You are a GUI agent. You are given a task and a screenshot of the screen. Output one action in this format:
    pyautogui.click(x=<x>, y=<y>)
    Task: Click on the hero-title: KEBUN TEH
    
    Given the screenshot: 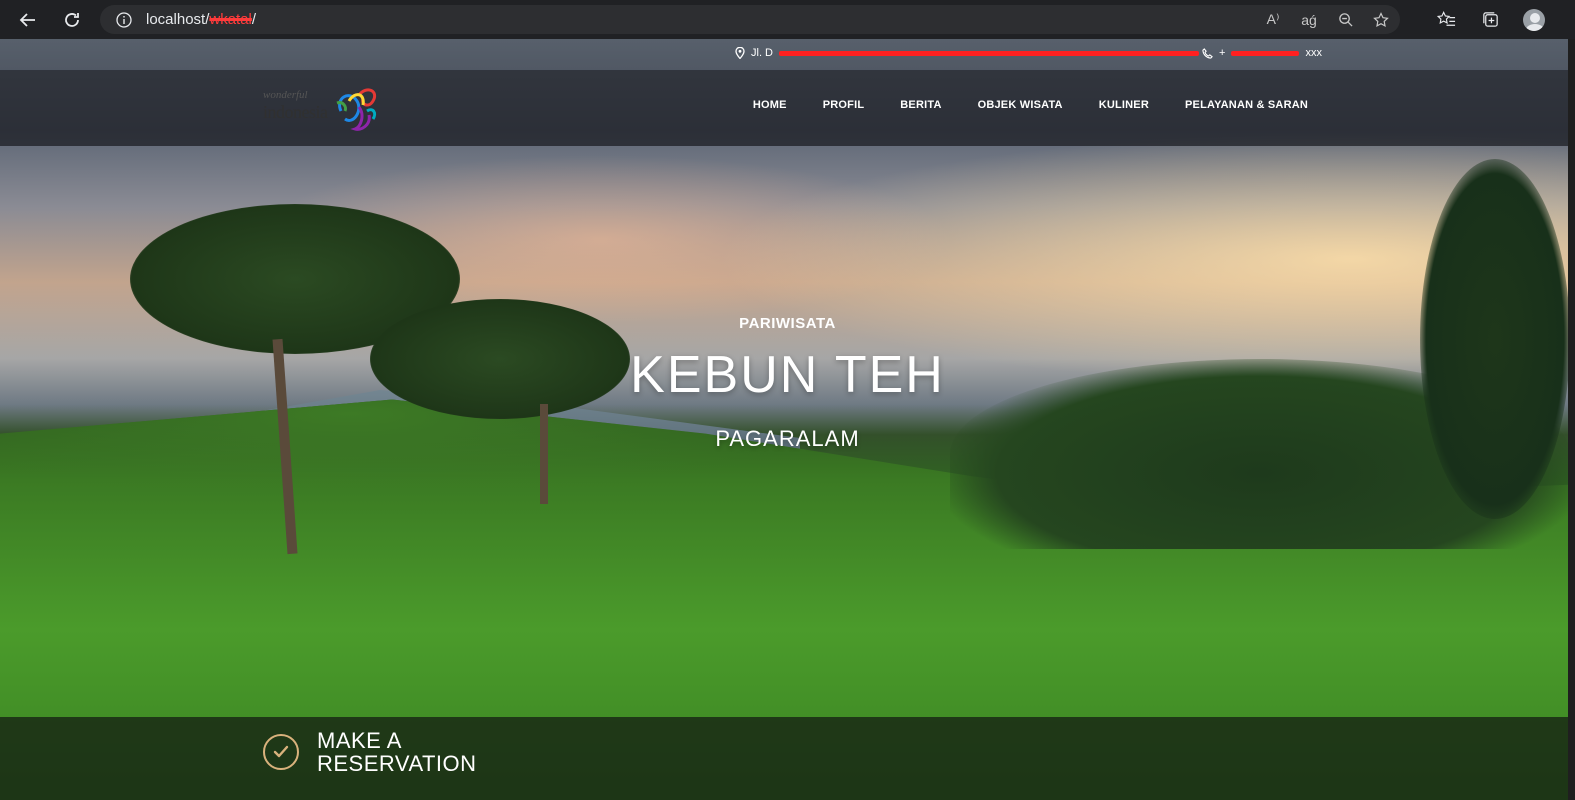 What is the action you would take?
    pyautogui.click(x=787, y=375)
    